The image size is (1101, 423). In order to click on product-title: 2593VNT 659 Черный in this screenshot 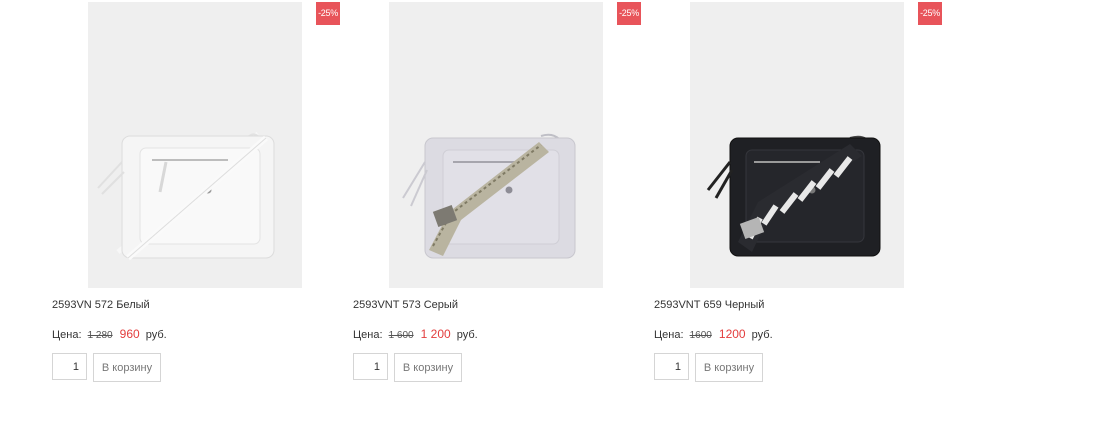, I will do `click(709, 305)`.